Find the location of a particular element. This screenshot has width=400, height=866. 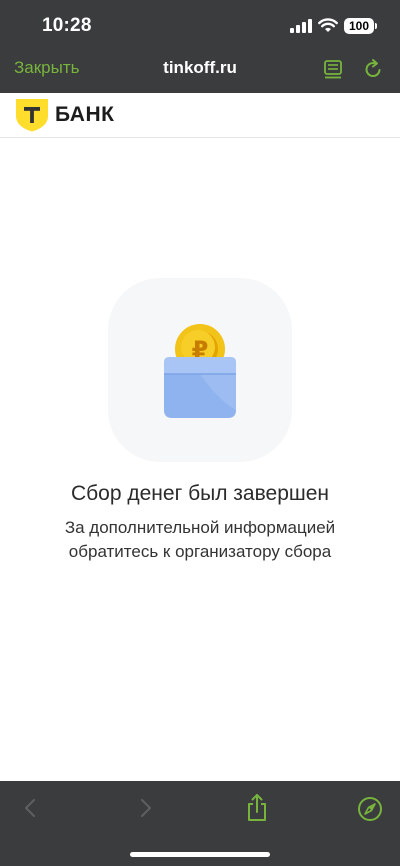

page-title: Сбор денег был завершен is located at coordinates (199, 493).